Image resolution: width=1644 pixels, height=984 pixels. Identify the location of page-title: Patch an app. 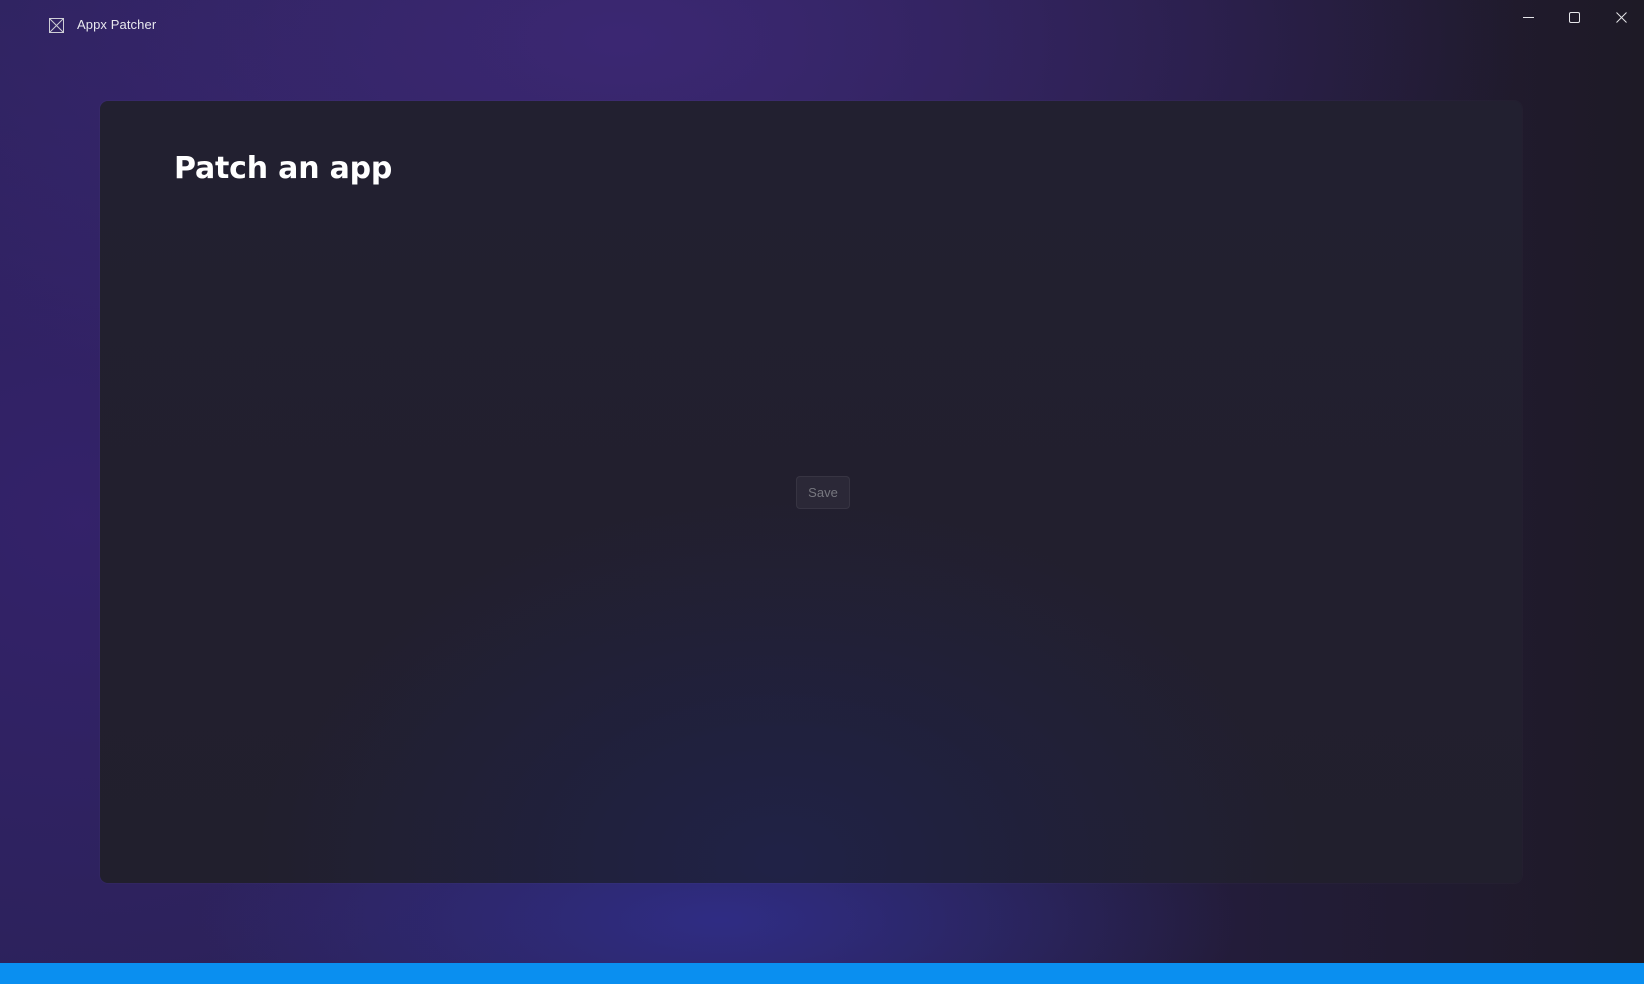
(283, 168).